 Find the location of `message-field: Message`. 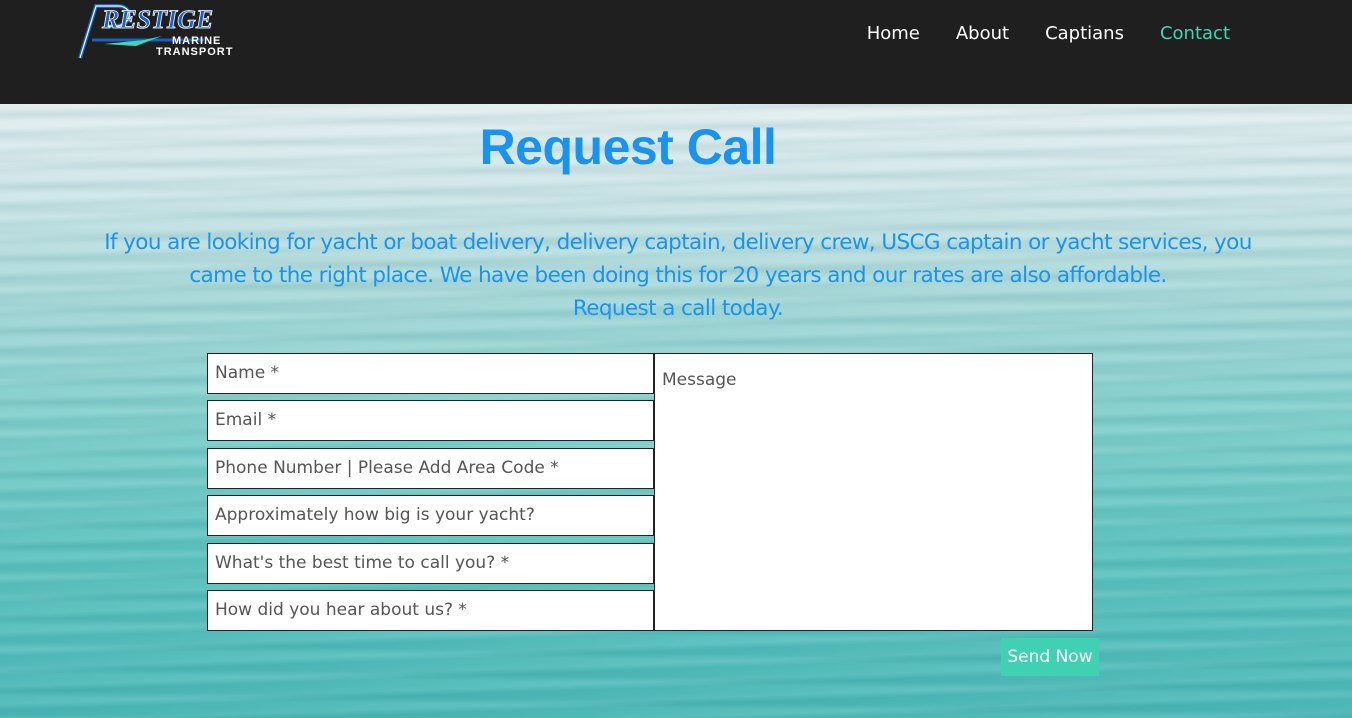

message-field: Message is located at coordinates (873, 492).